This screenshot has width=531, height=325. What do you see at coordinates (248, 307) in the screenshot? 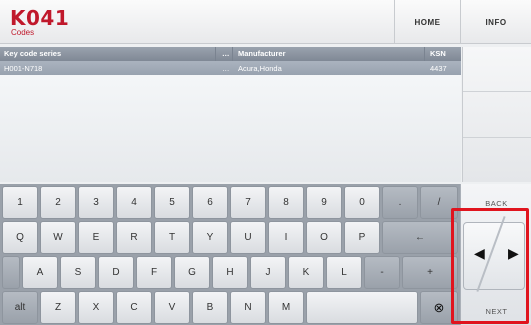
I see `key-n: N` at bounding box center [248, 307].